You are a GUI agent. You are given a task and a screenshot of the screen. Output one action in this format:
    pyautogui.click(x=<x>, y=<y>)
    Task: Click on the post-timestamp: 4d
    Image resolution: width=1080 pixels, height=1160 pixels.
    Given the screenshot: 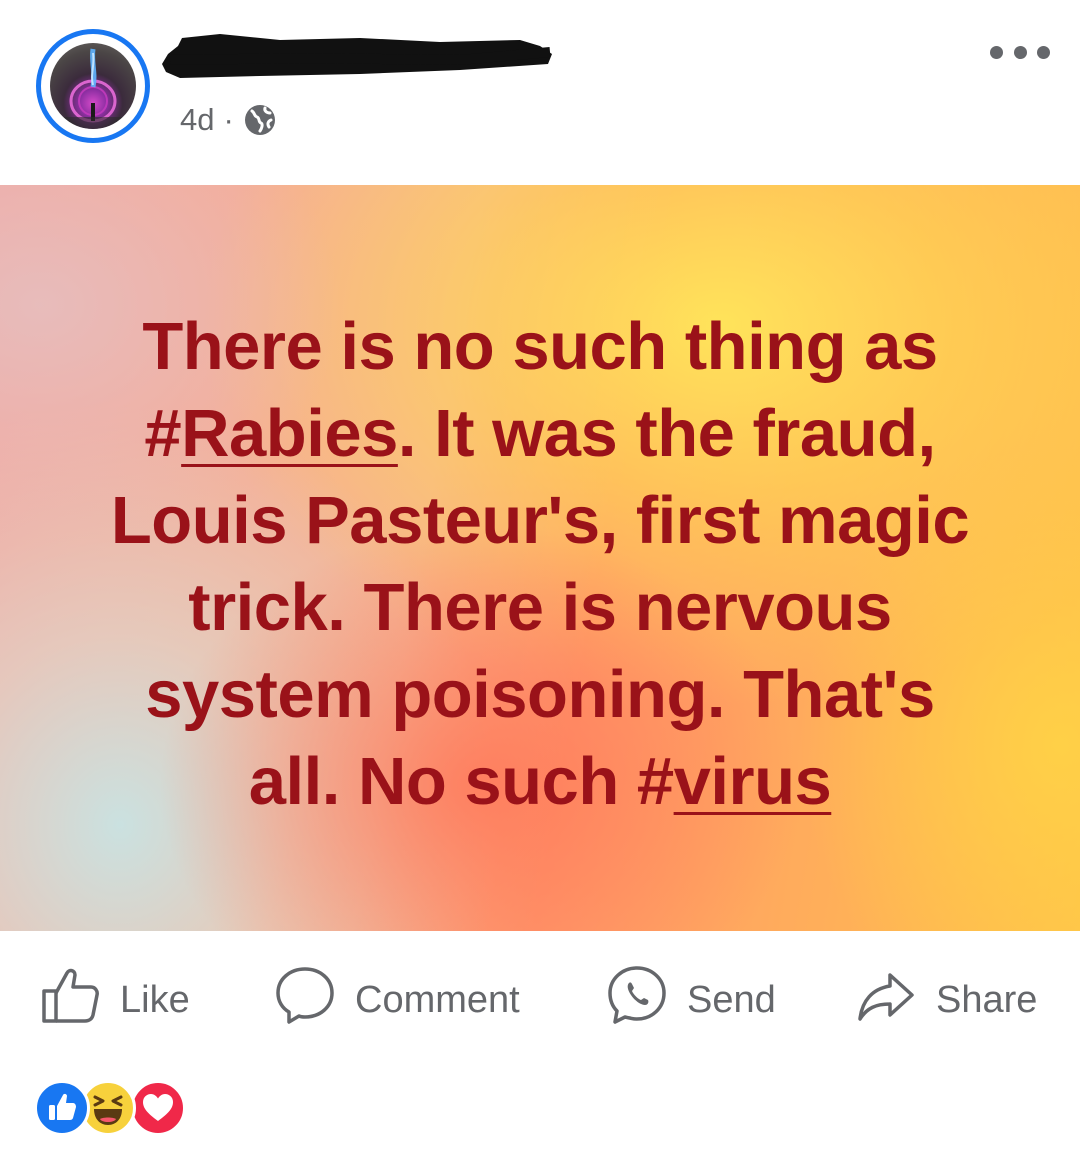 What is the action you would take?
    pyautogui.click(x=197, y=120)
    